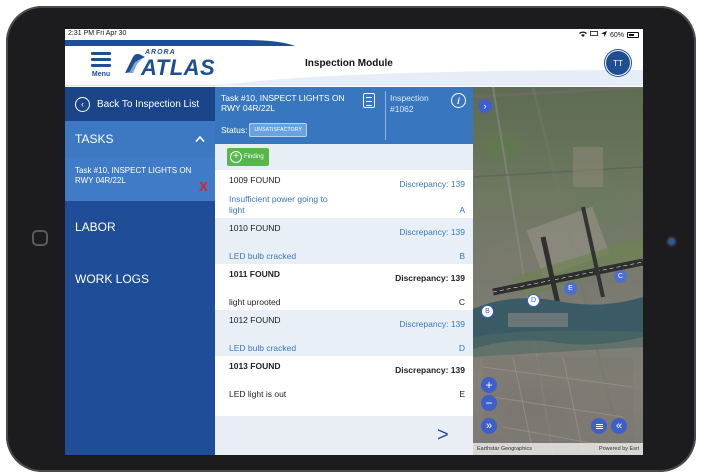  Describe the element at coordinates (255, 274) in the screenshot. I see `finding-id: 1011 FOUND` at that location.